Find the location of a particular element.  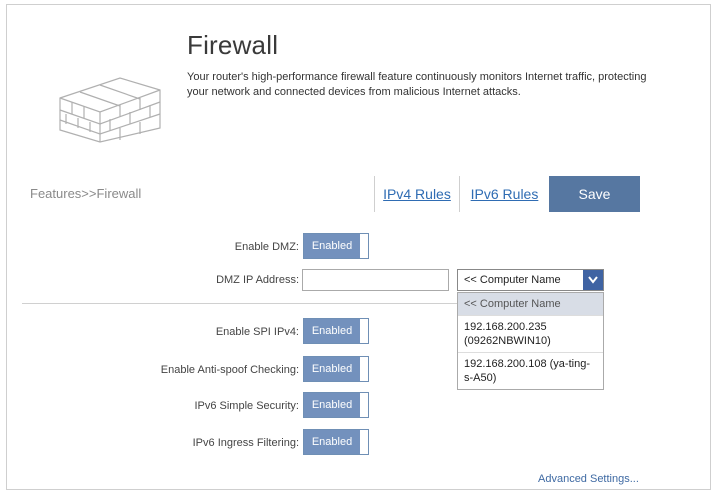

computer-name-select: << Computer Name is located at coordinates (530, 280).